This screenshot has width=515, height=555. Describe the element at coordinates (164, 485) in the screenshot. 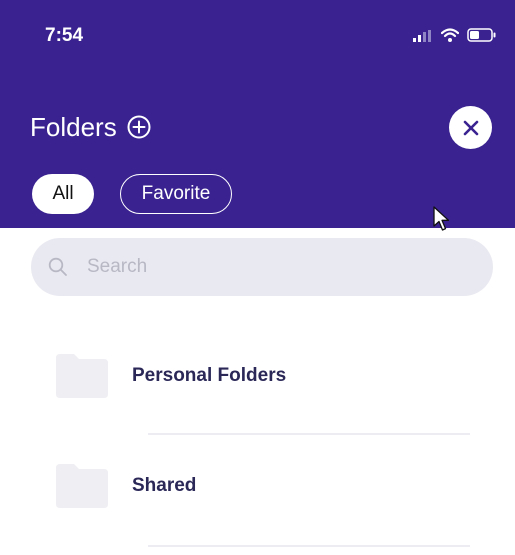

I see `folder-label: Shared` at that location.